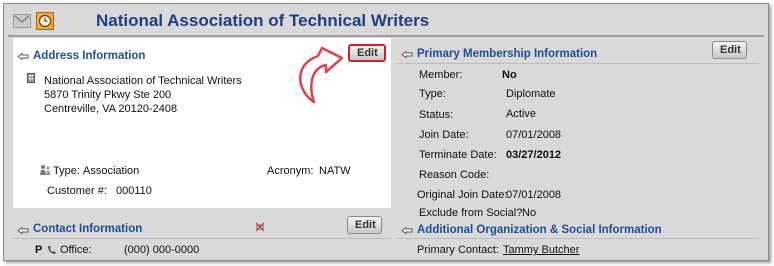 Image resolution: width=774 pixels, height=266 pixels. I want to click on office-phone-value: (000) 000-0000, so click(162, 250).